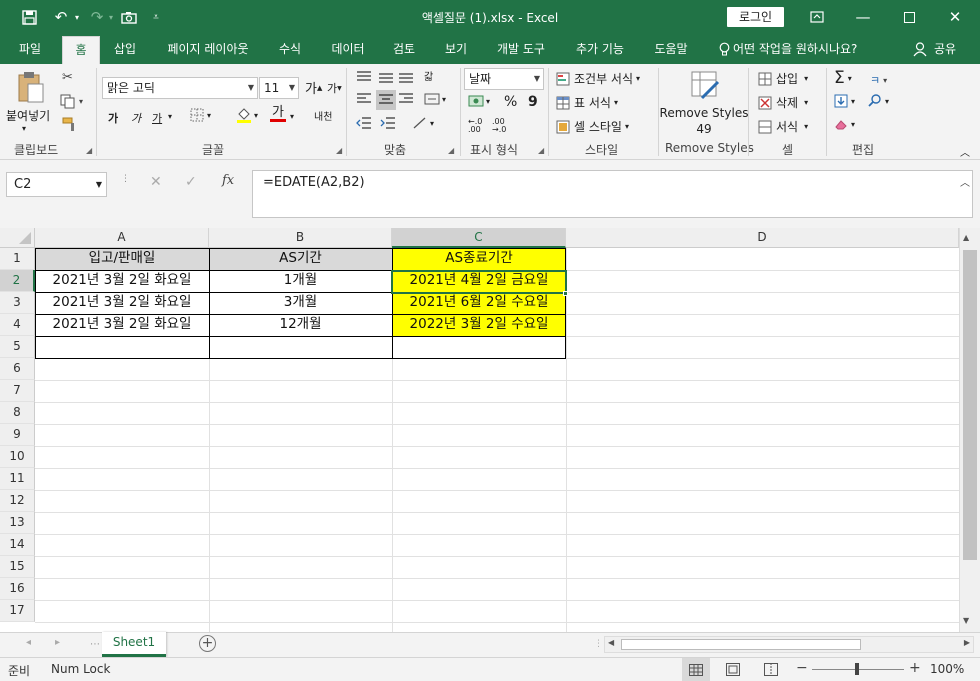  Describe the element at coordinates (323, 115) in the screenshot. I see `phonetic-button: 내천` at that location.